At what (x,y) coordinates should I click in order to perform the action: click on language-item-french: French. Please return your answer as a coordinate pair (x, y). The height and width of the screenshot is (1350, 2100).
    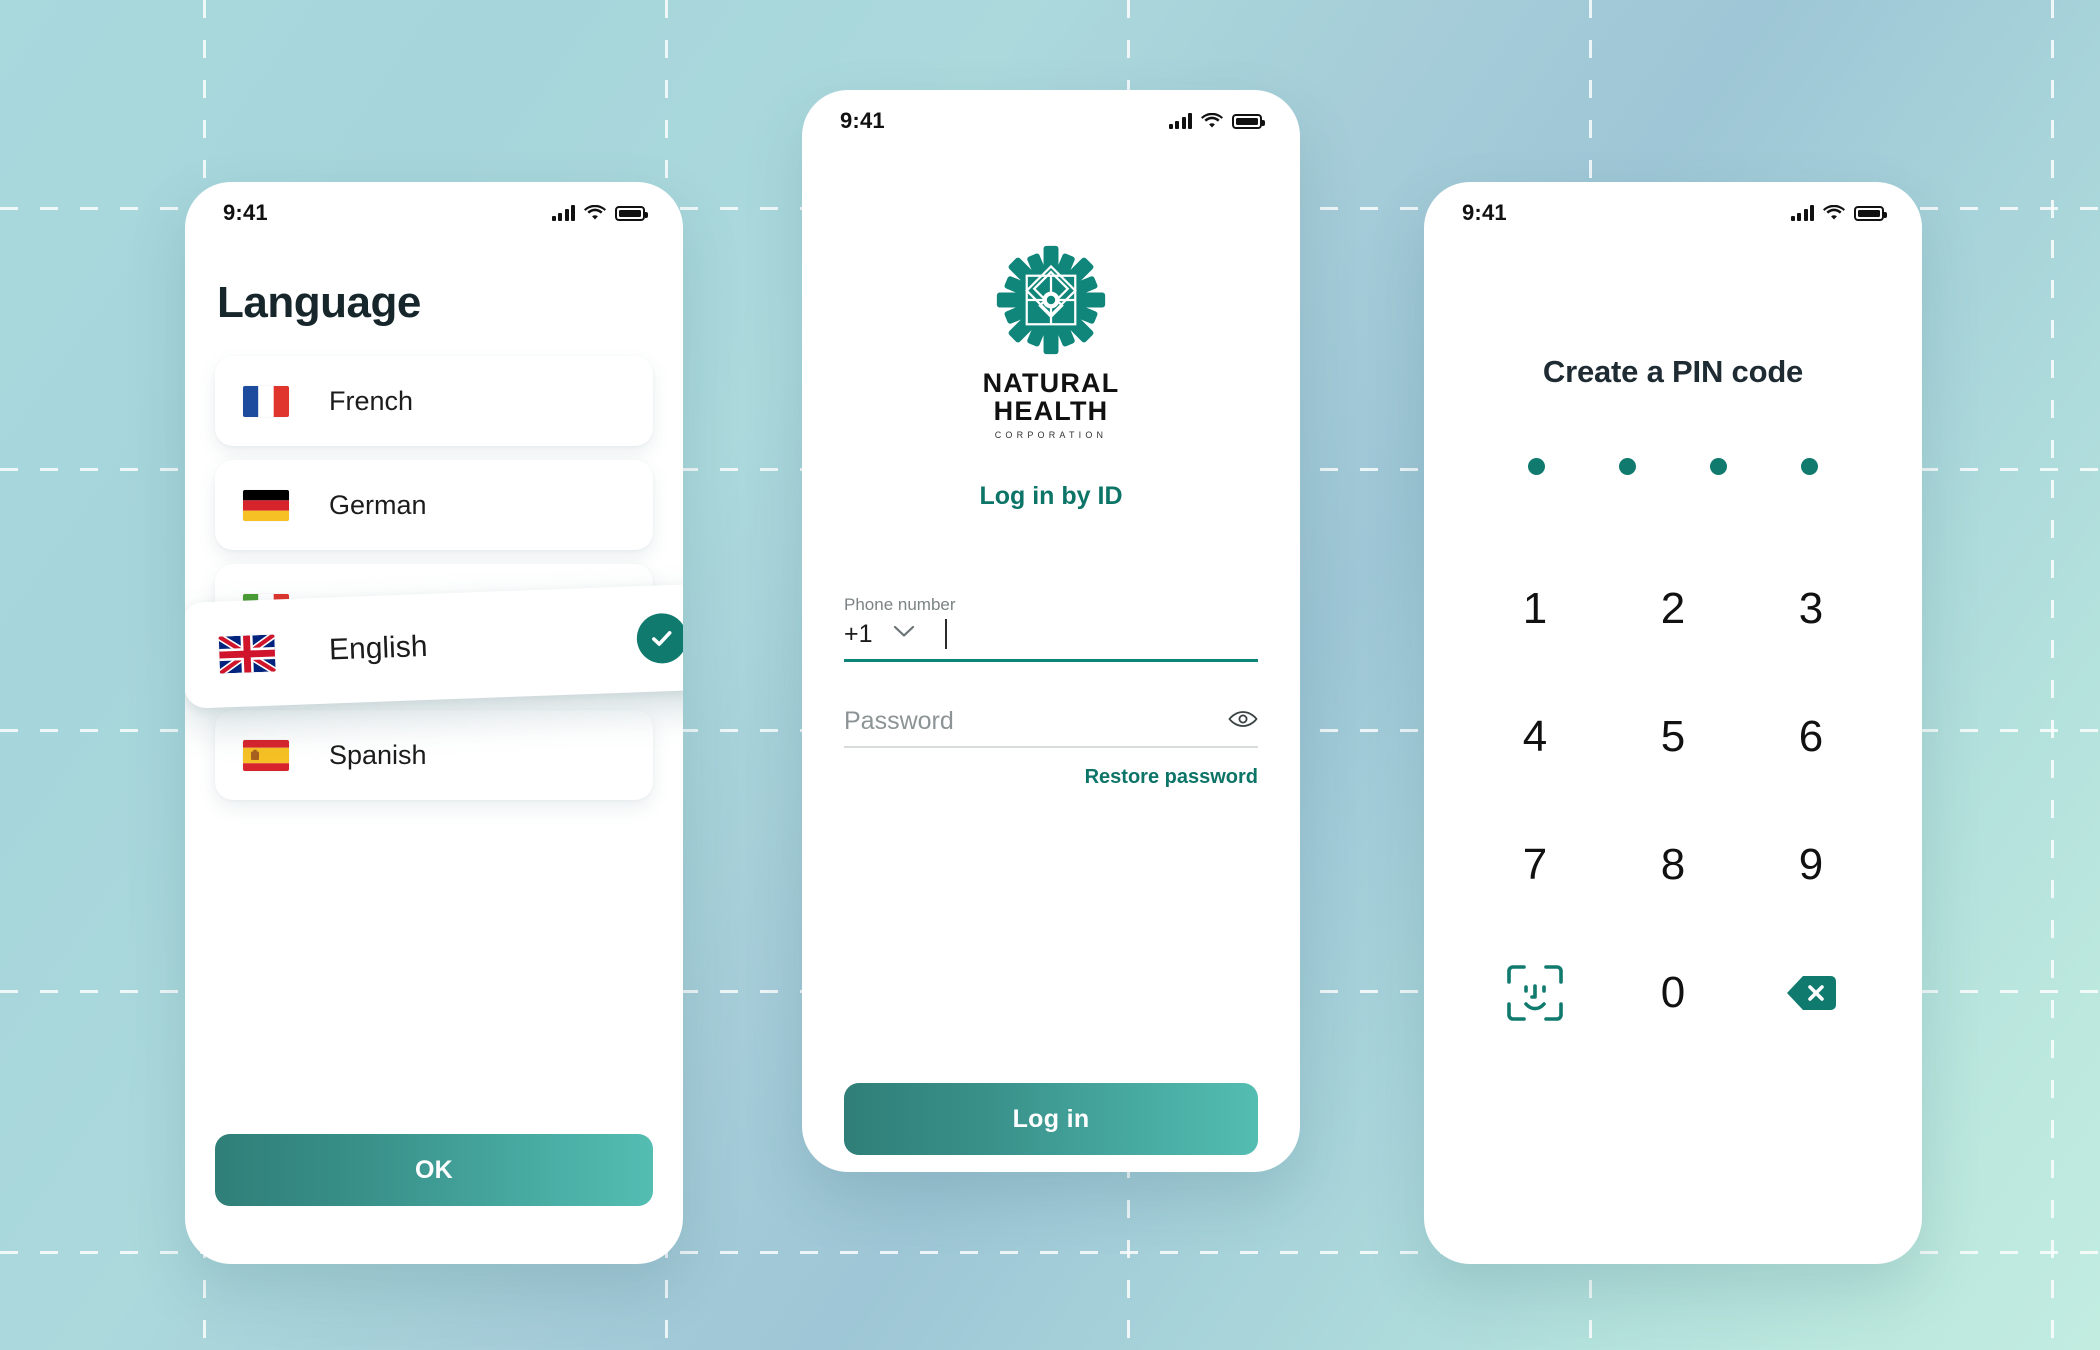
    Looking at the image, I should click on (434, 401).